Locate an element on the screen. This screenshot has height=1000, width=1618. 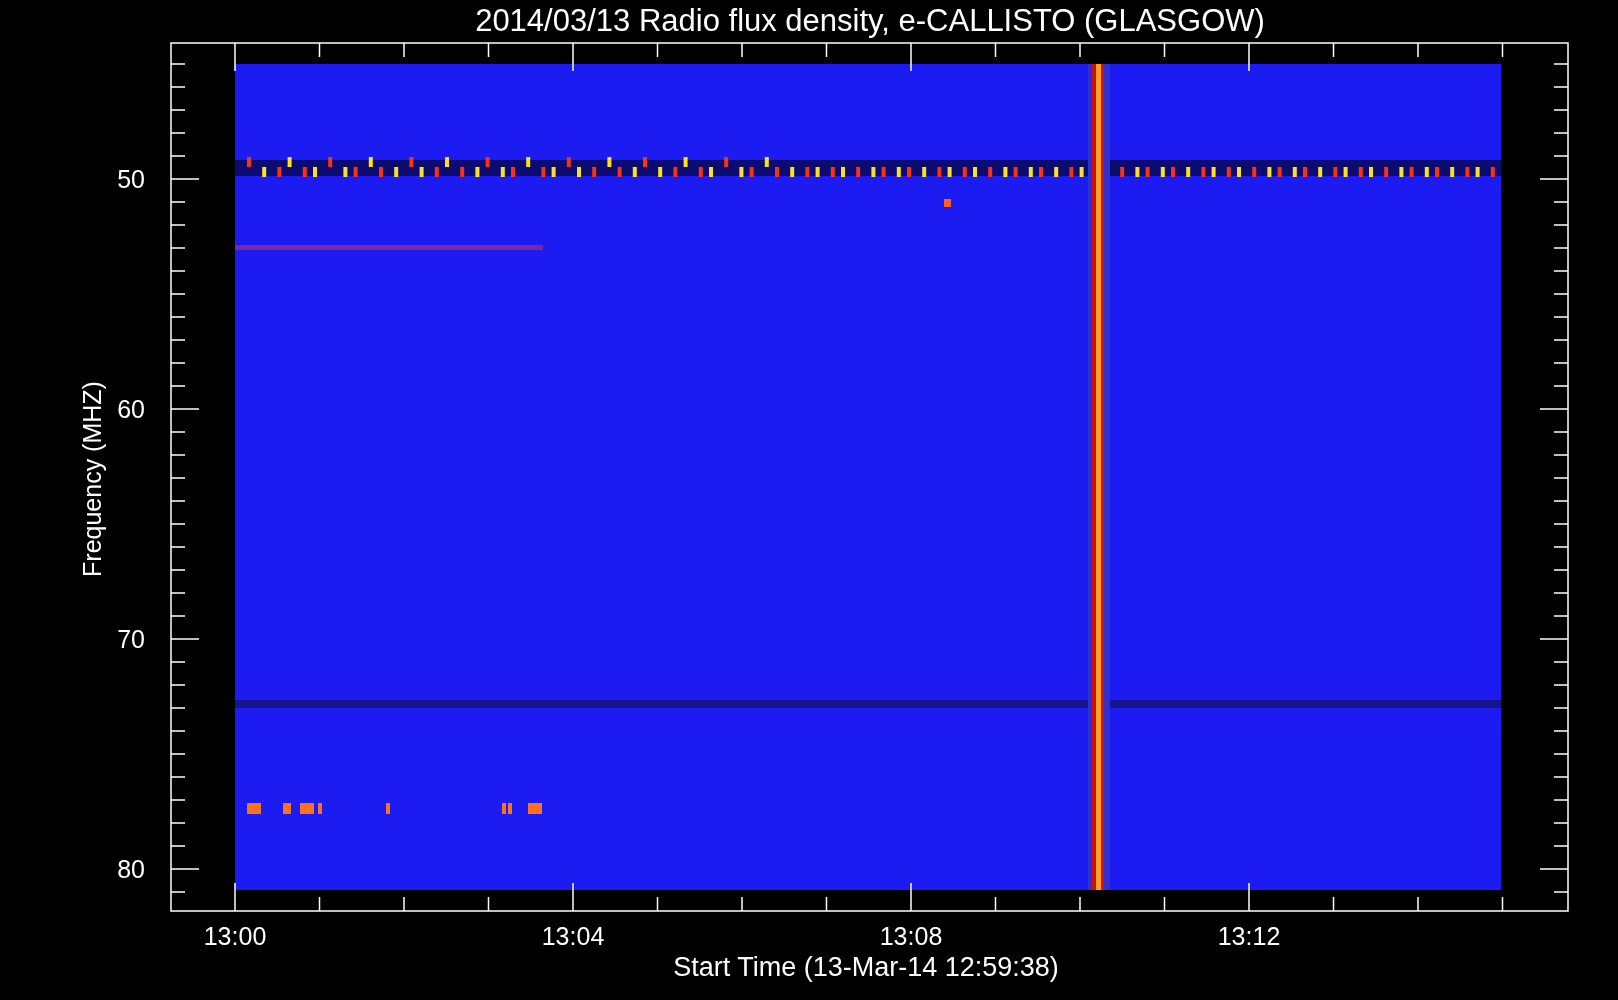
x-tick-label: 13:04 is located at coordinates (573, 936).